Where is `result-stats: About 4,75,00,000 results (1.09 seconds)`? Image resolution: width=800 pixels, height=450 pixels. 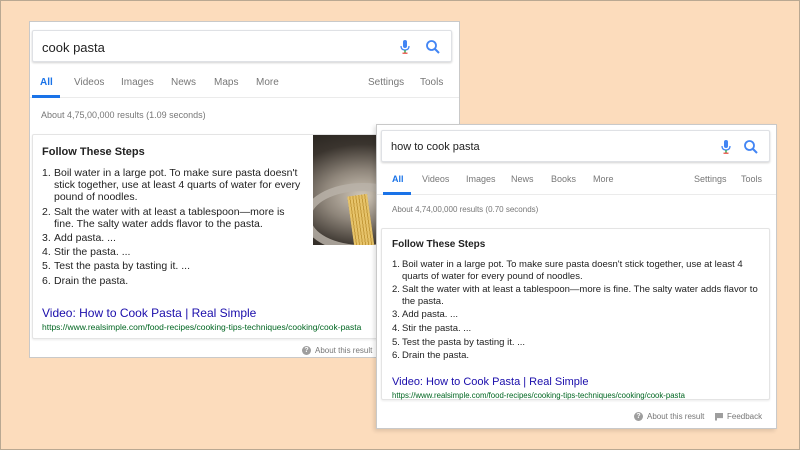 result-stats: About 4,75,00,000 results (1.09 seconds) is located at coordinates (123, 115).